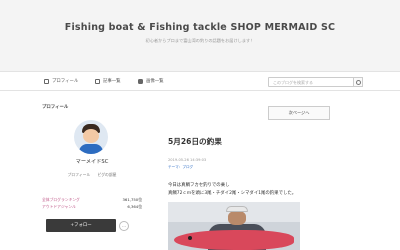 This screenshot has width=400, height=250. I want to click on post-photo, so click(234, 226).